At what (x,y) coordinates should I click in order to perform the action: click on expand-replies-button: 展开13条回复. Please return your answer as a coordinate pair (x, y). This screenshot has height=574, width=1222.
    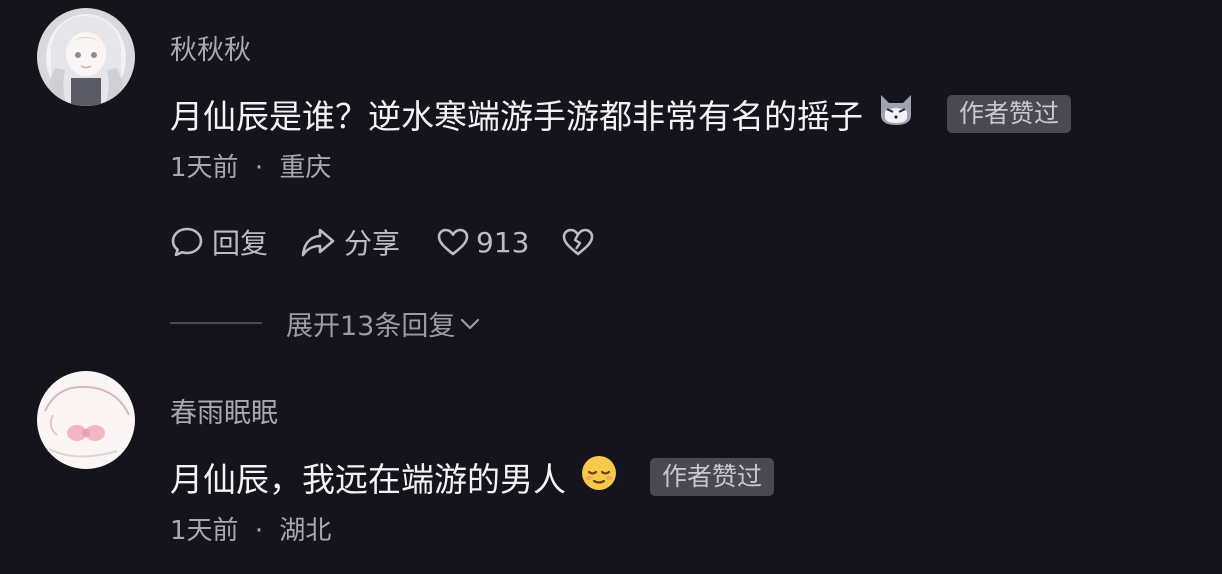
    Looking at the image, I should click on (325, 323).